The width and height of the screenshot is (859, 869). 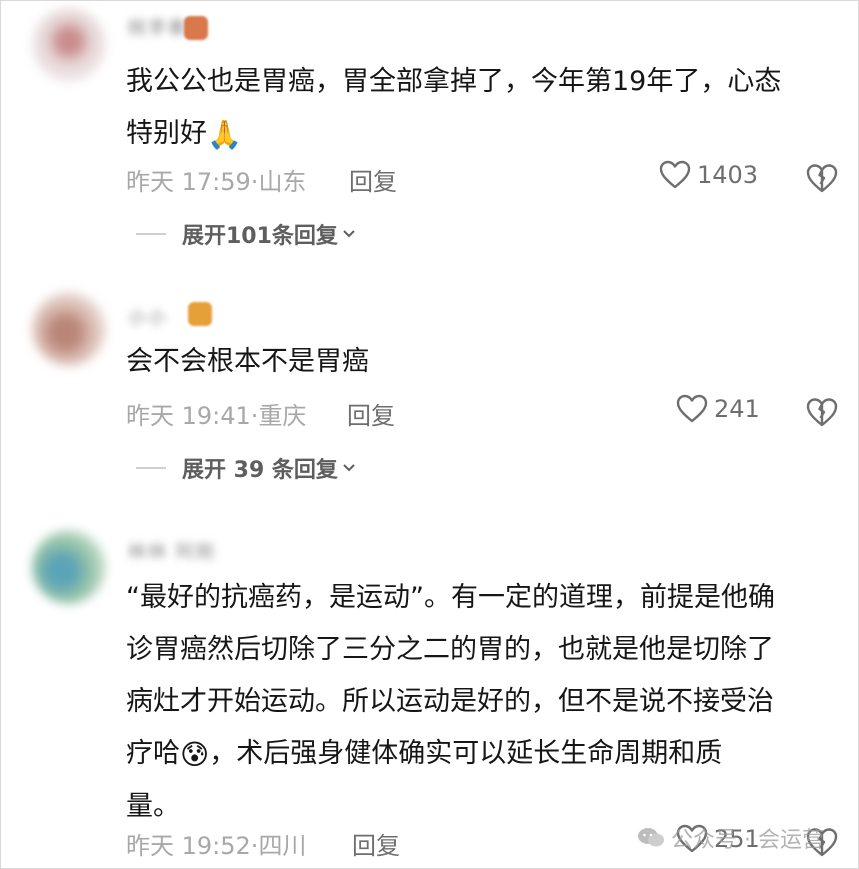 I want to click on like-button: 1403, so click(x=708, y=175).